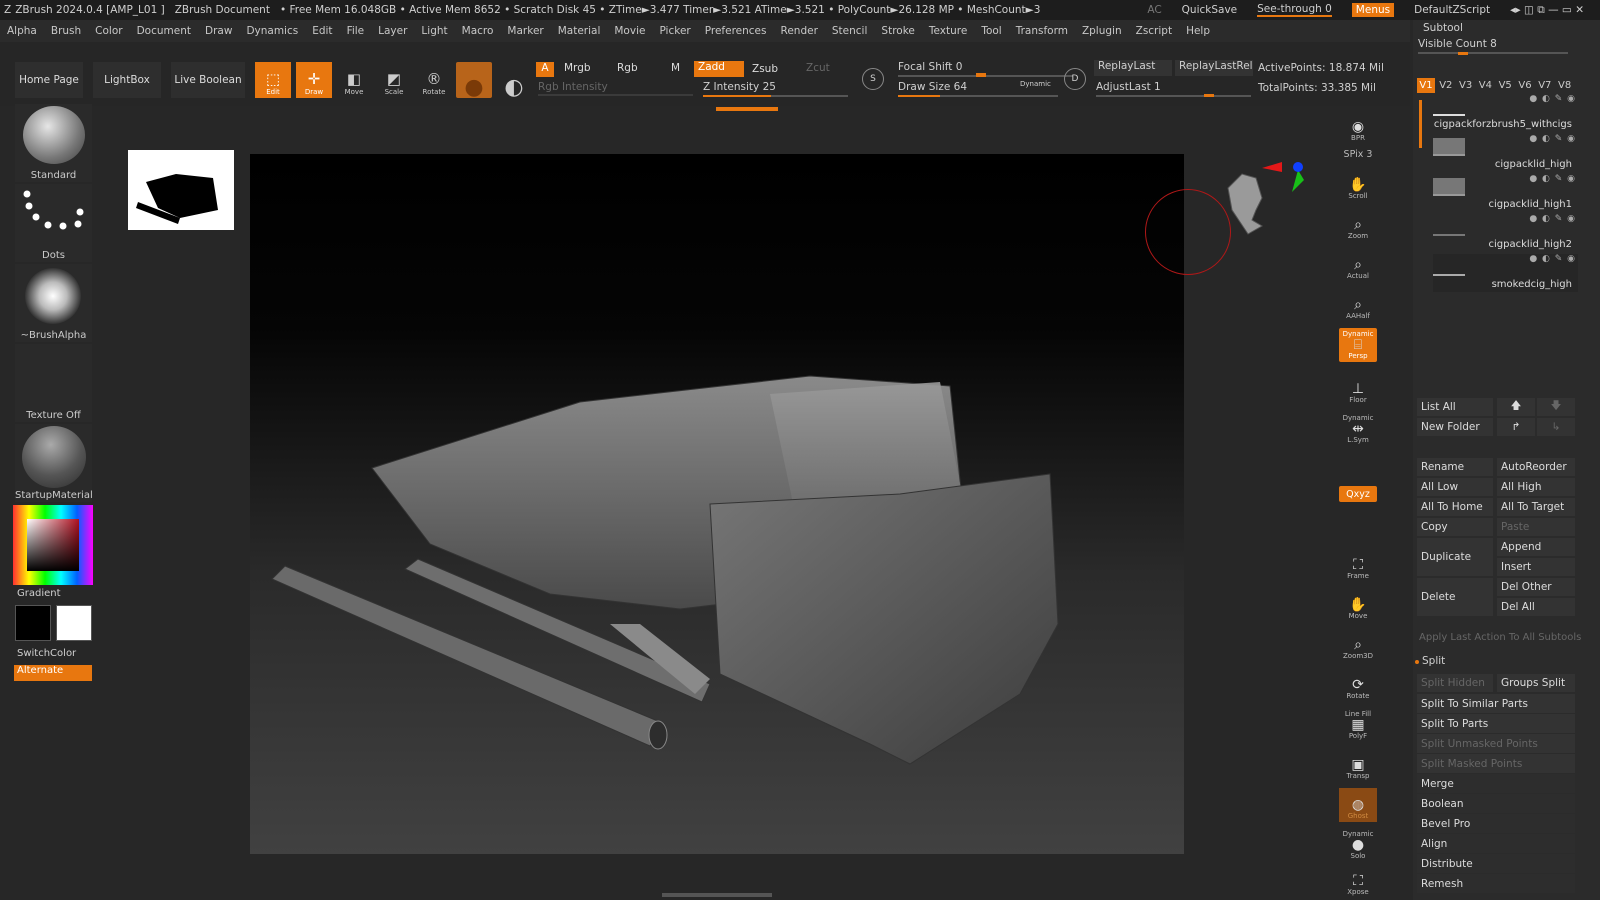 This screenshot has width=1600, height=900. I want to click on menu-file: File, so click(356, 31).